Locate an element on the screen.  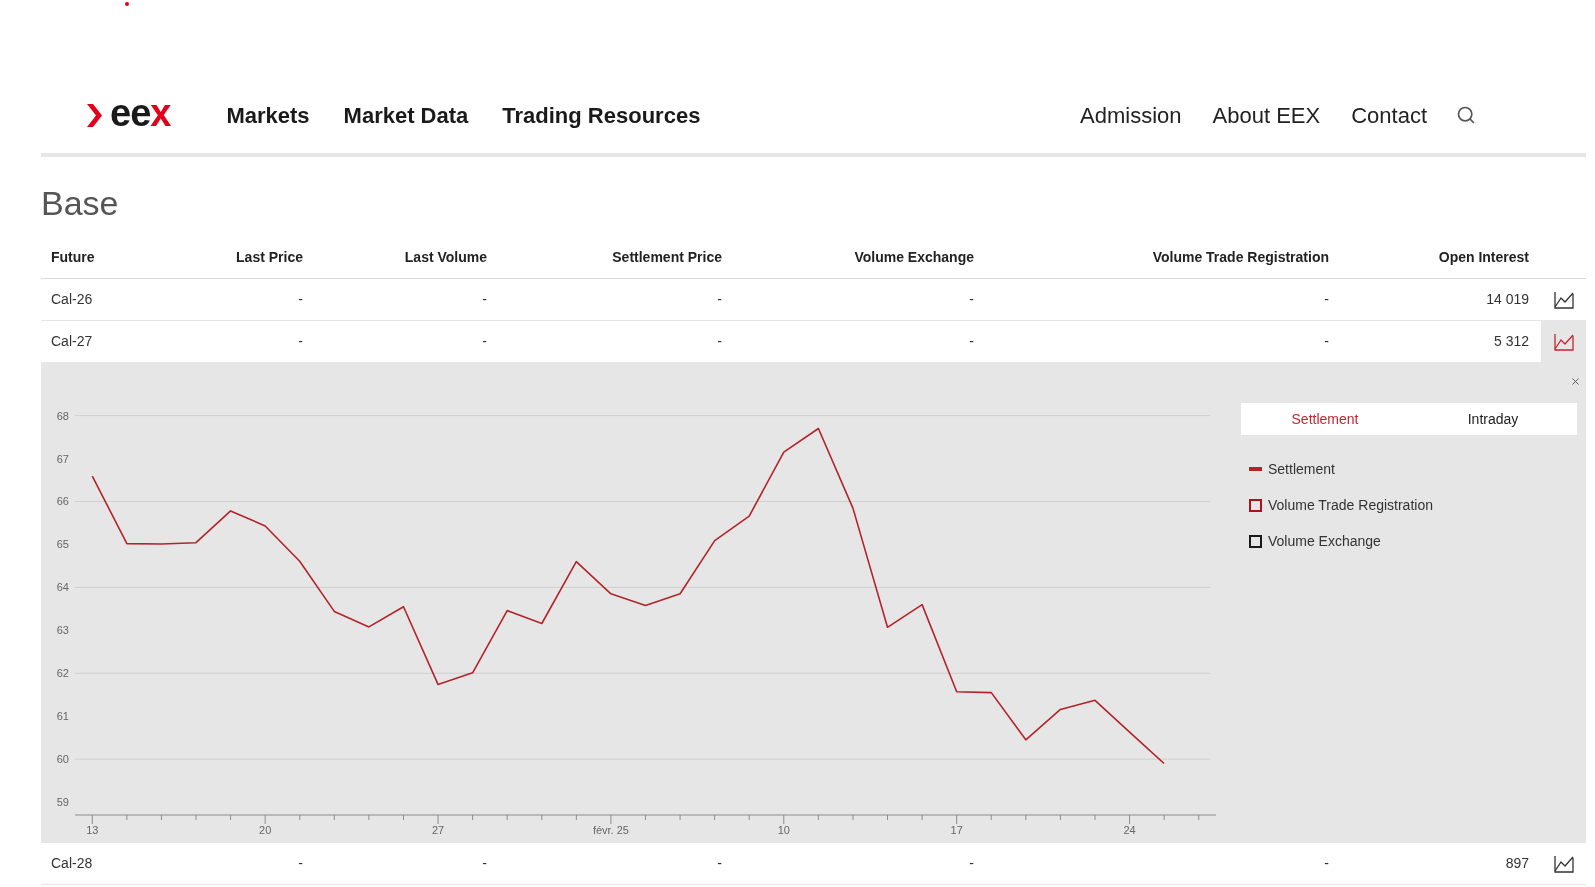
y-axis-label: 59 is located at coordinates (62, 802).